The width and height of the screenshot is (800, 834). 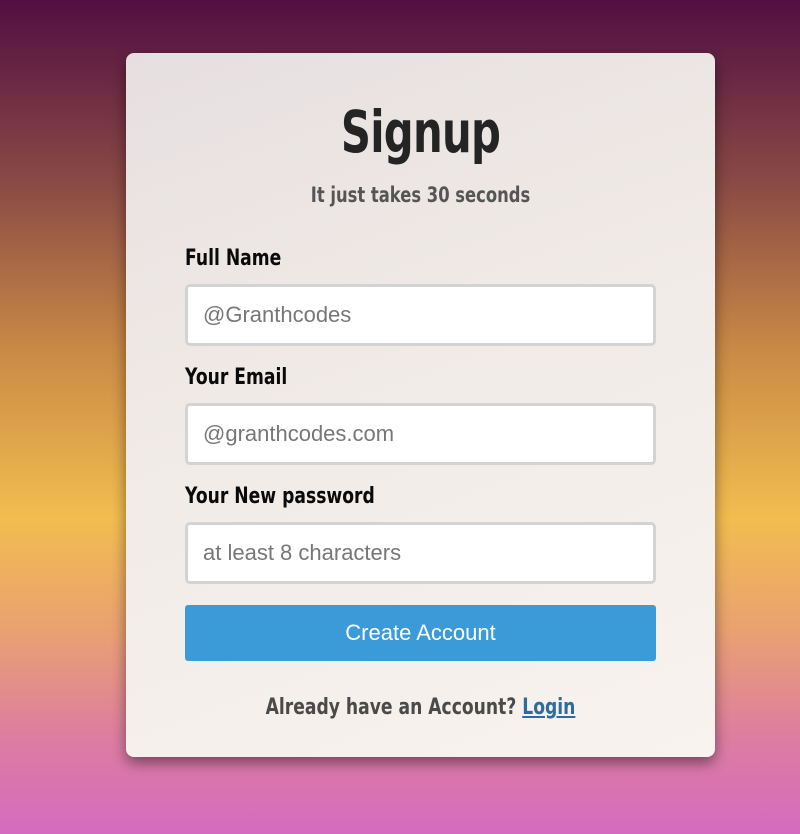 What do you see at coordinates (420, 132) in the screenshot?
I see `page-title: Signup` at bounding box center [420, 132].